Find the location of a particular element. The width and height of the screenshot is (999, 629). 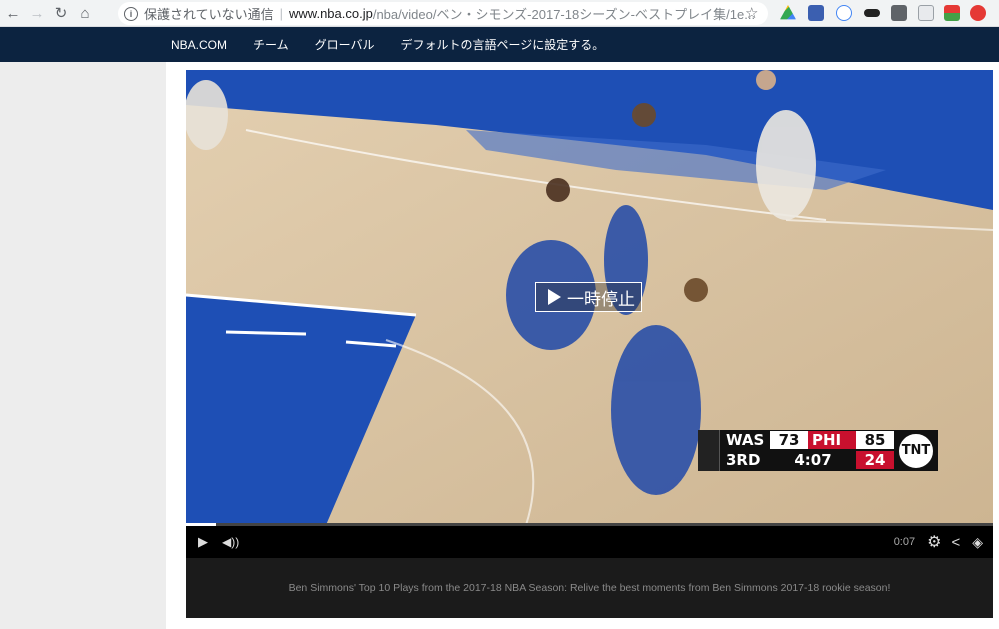

nav-nba-com: NBA.COM is located at coordinates (199, 45).